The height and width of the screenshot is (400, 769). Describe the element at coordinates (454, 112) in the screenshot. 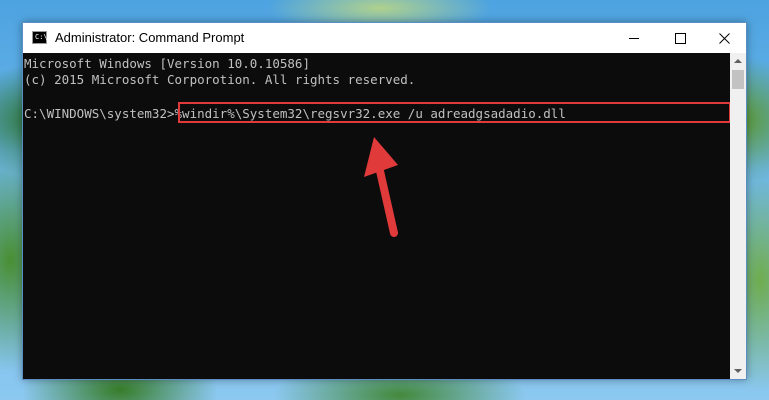

I see `command-highlight-box` at that location.